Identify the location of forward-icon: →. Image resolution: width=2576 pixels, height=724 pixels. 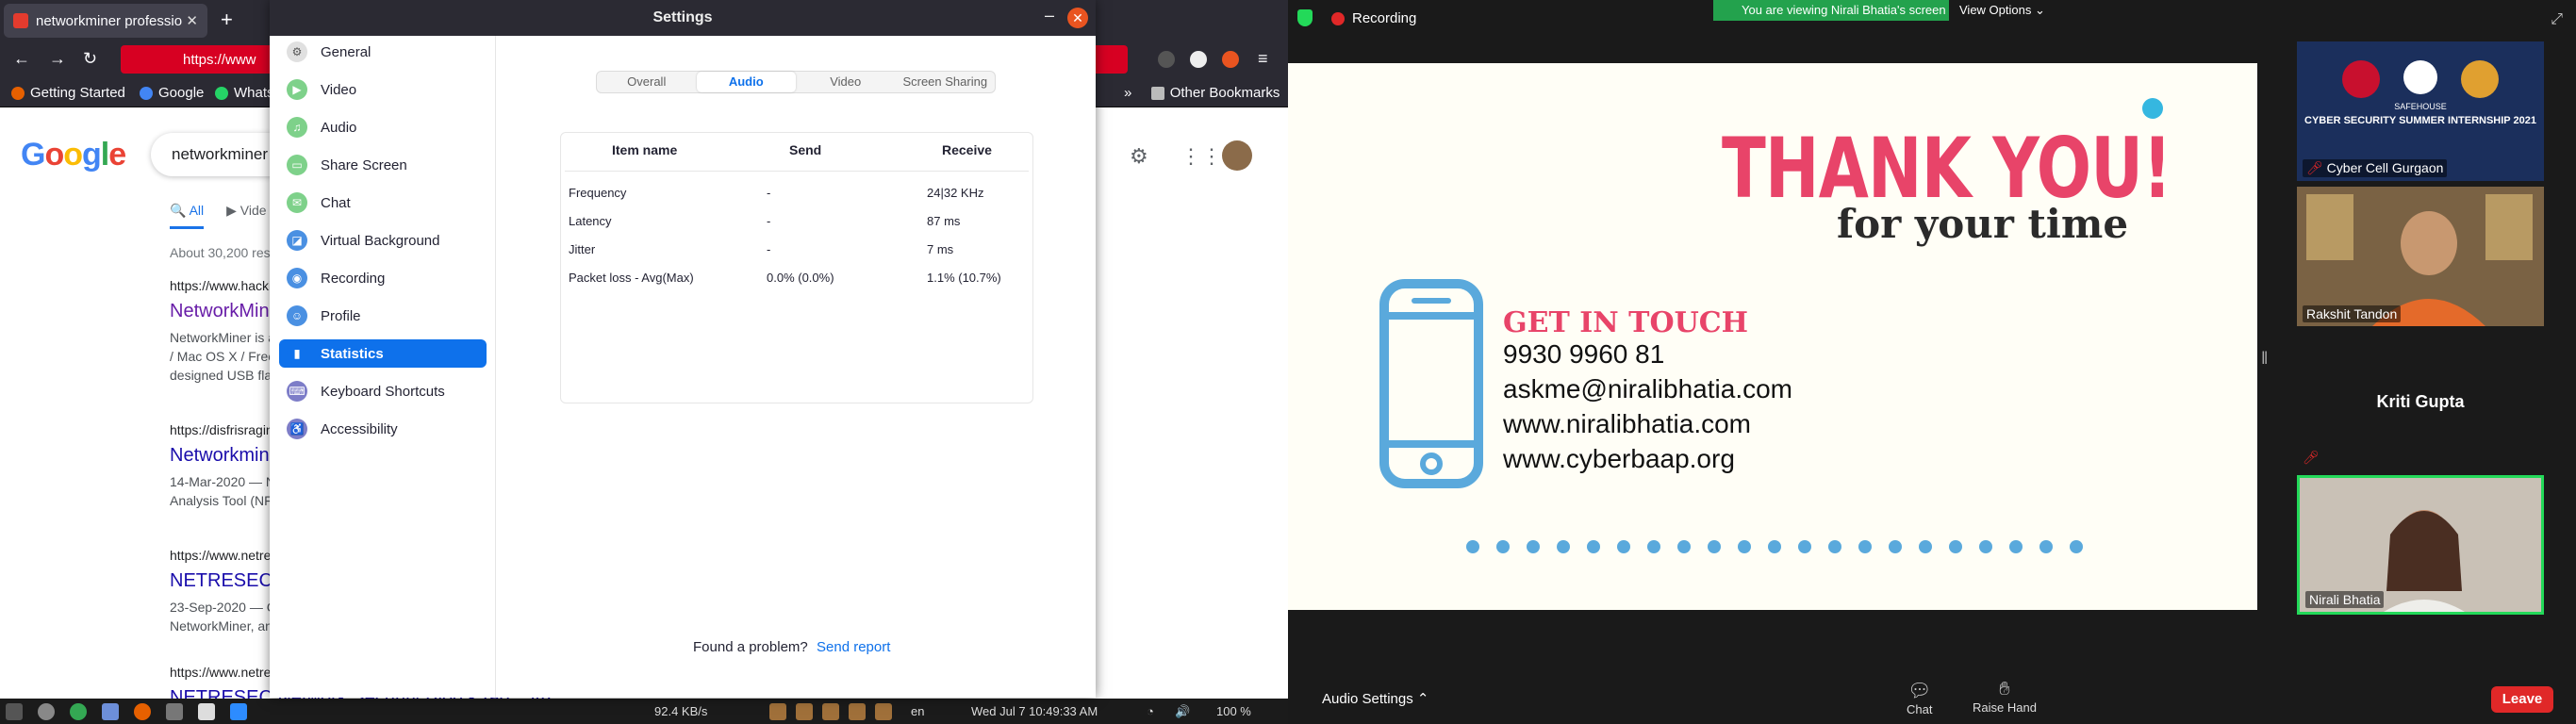
(57, 59).